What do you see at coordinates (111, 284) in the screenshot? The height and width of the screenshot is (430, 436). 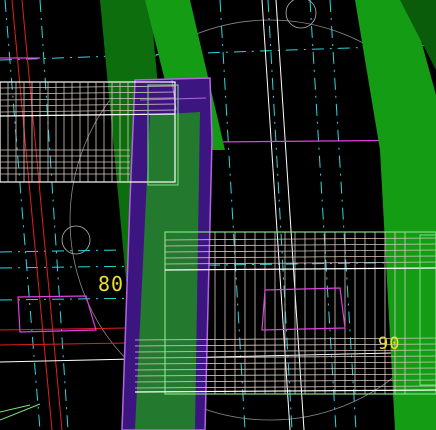 I see `dimension-label-left: 80` at bounding box center [111, 284].